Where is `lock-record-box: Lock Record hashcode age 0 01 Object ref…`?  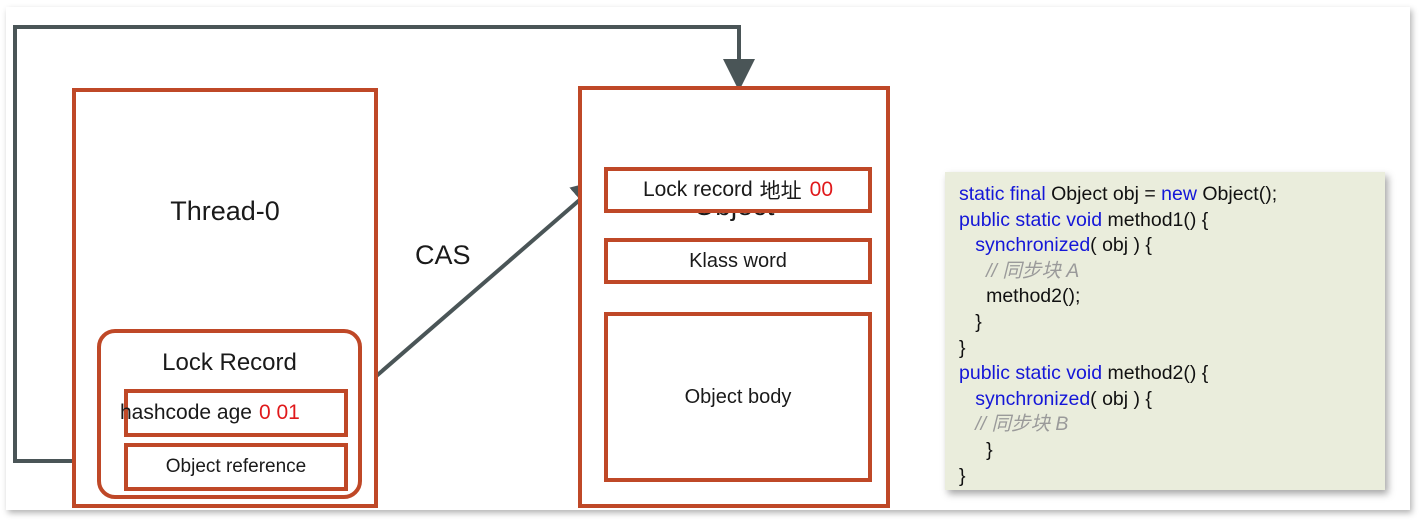
lock-record-box: Lock Record hashcode age 0 01 Object ref… is located at coordinates (229, 414).